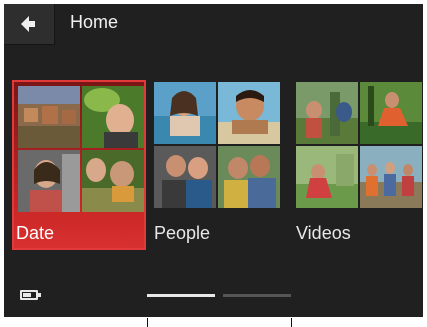  I want to click on category-label: People, so click(182, 233).